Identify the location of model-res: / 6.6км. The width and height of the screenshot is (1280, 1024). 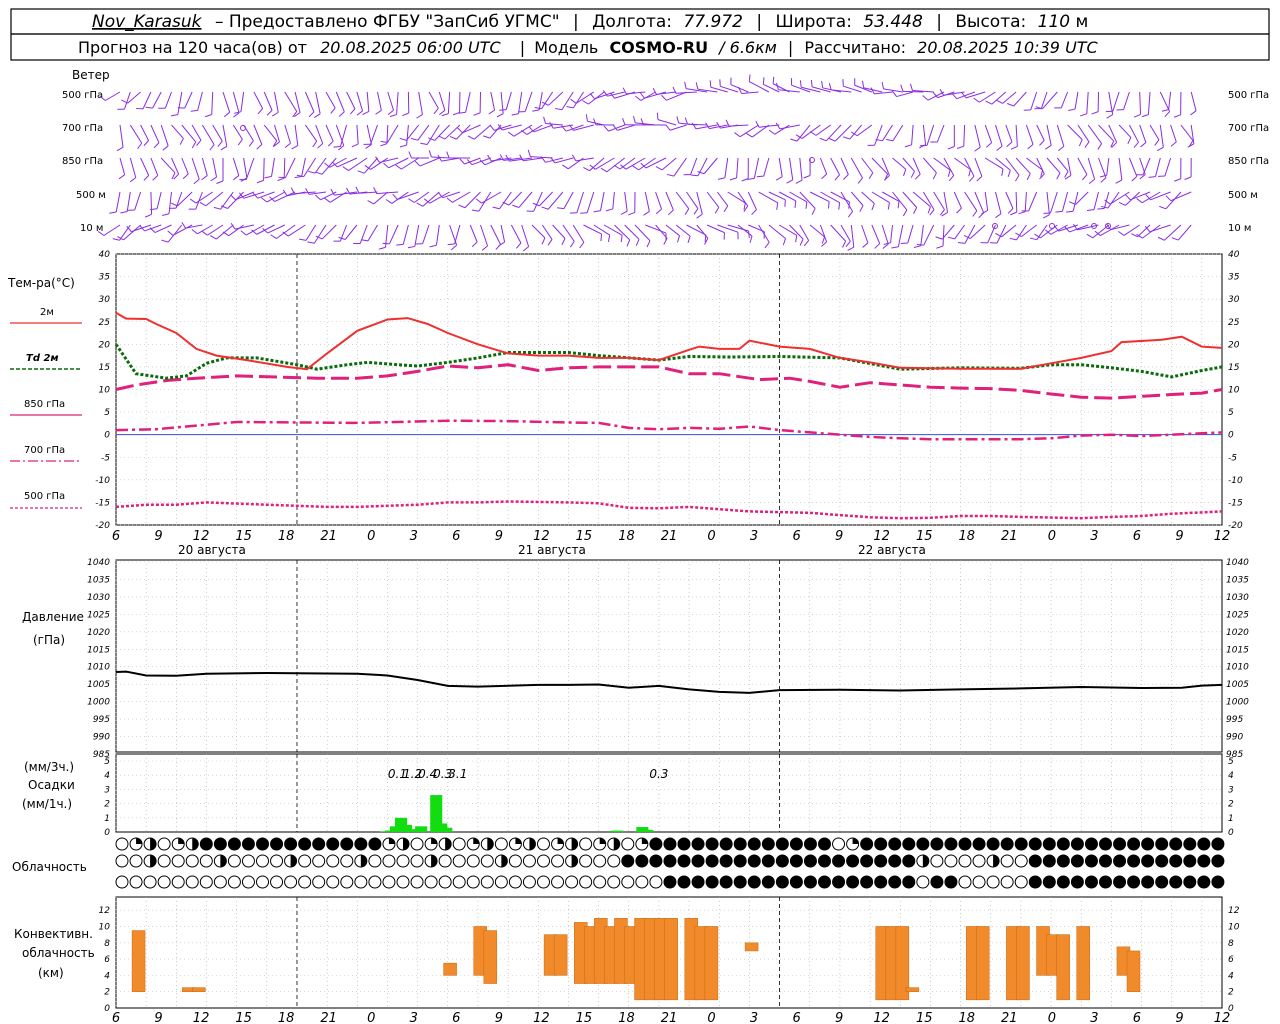
(747, 47).